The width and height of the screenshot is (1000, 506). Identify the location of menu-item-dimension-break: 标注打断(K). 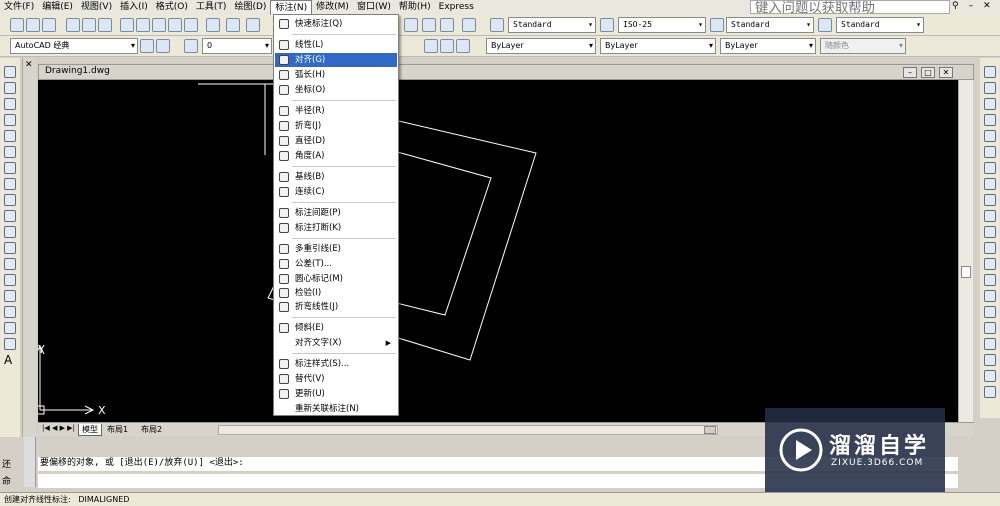
(336, 228).